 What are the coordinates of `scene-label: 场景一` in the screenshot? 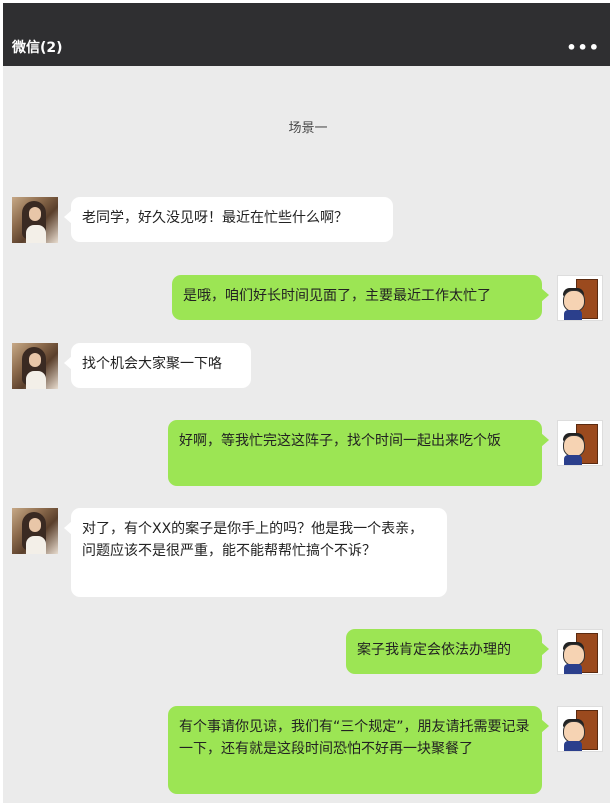 It's located at (308, 130).